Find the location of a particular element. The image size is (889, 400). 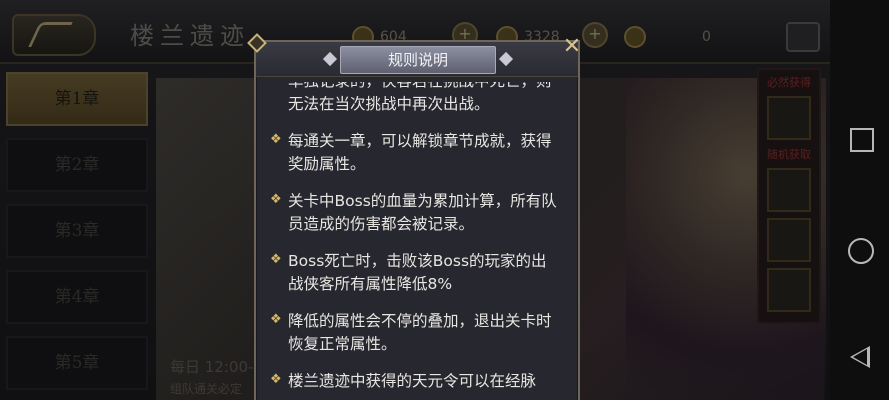

rule-item: ❖ 关卡中Boss的血量为累加计算，所有队员造成的伤害都会被记录。 is located at coordinates (416, 213).